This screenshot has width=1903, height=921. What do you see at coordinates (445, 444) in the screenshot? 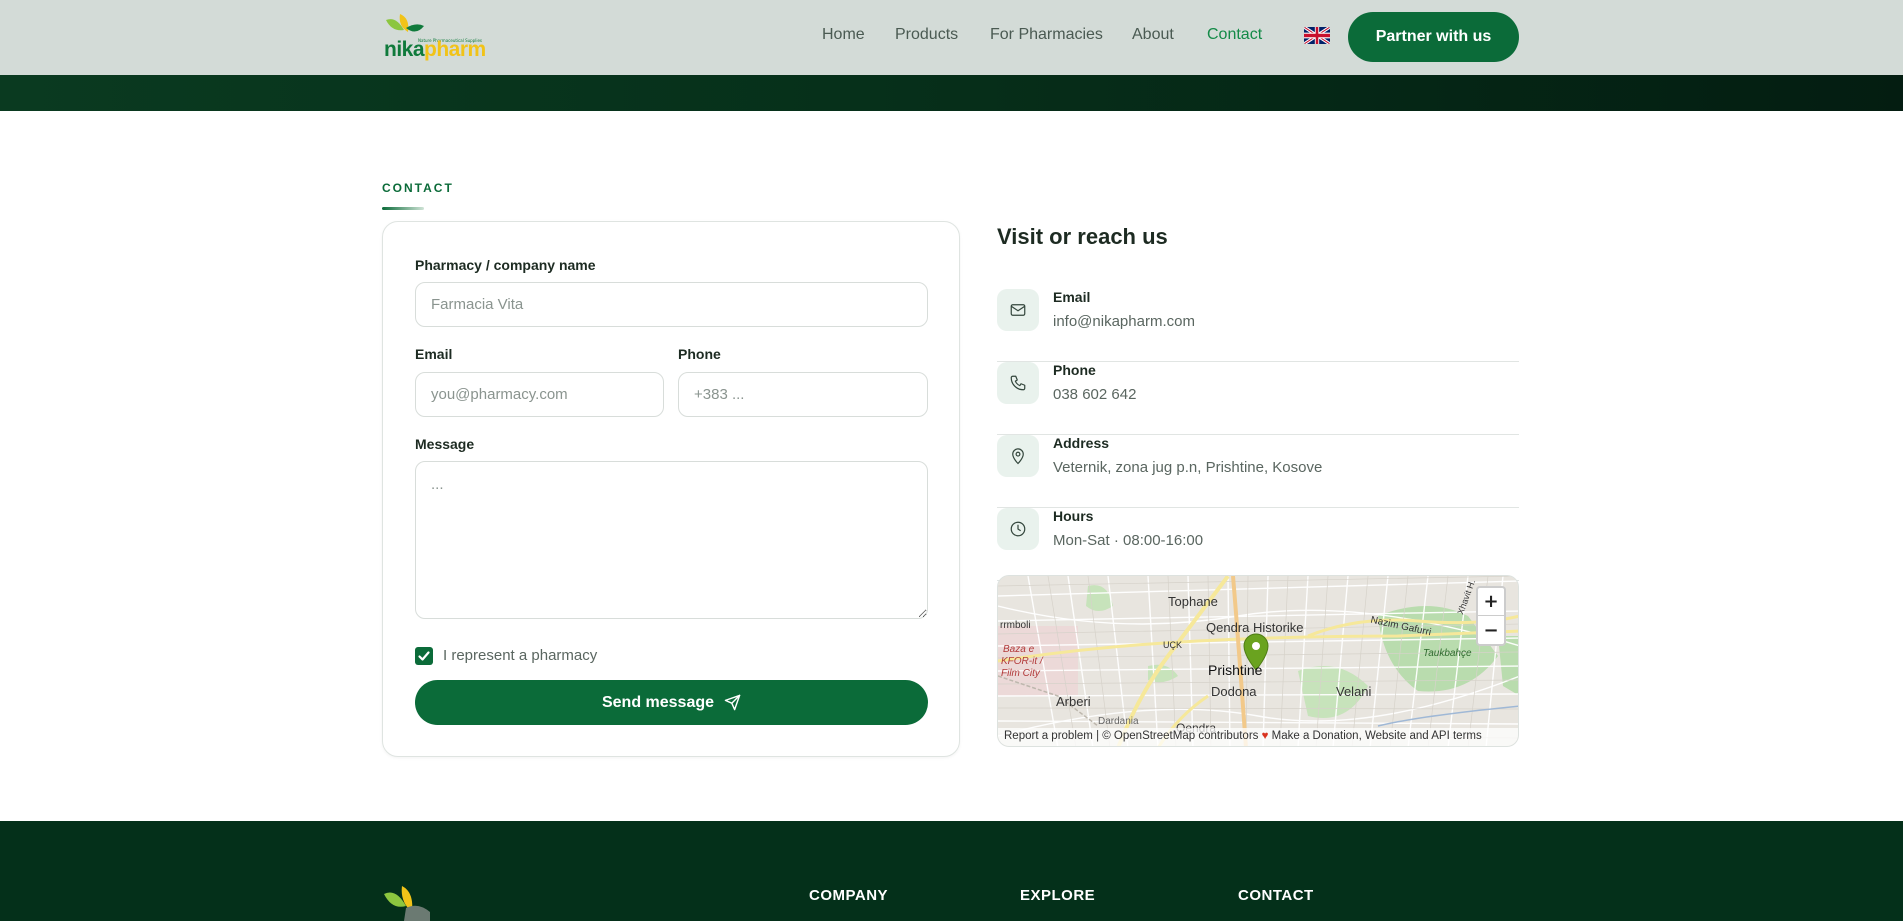
I see `message-label: Message` at bounding box center [445, 444].